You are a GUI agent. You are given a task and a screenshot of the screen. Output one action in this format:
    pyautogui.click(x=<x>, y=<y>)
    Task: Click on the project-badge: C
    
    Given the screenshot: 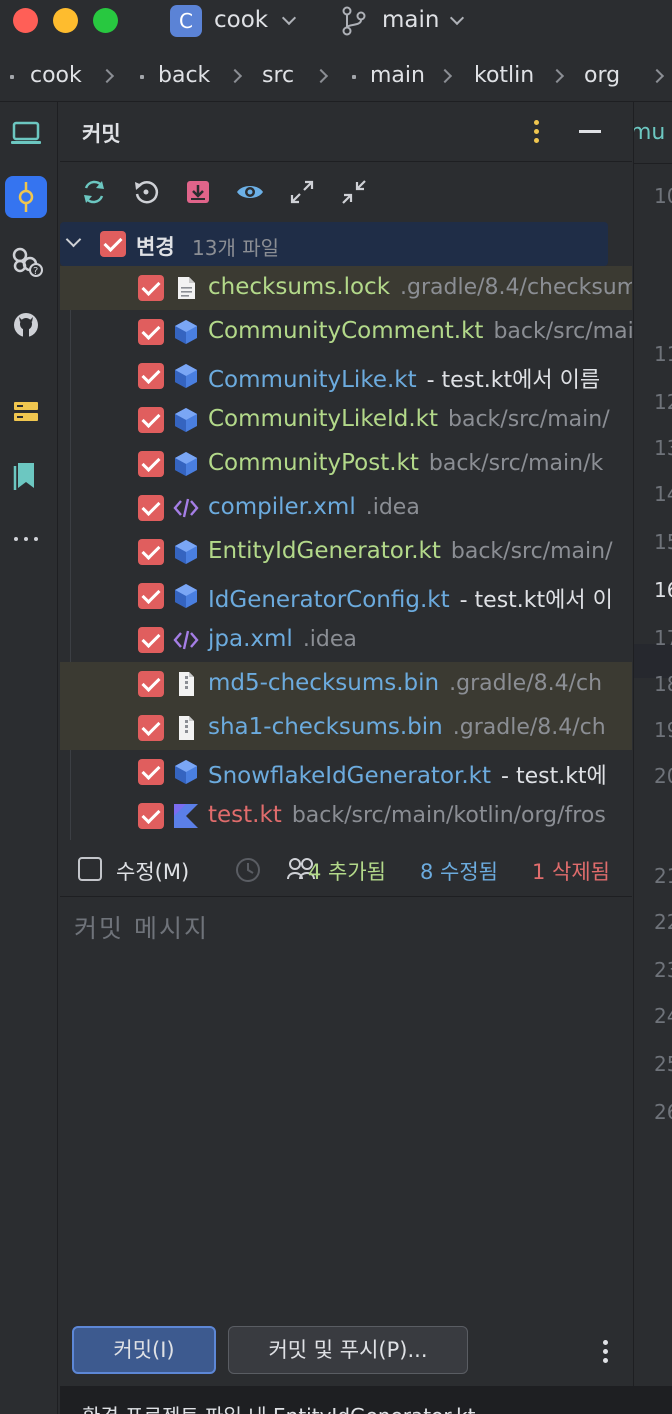 What is the action you would take?
    pyautogui.click(x=186, y=21)
    